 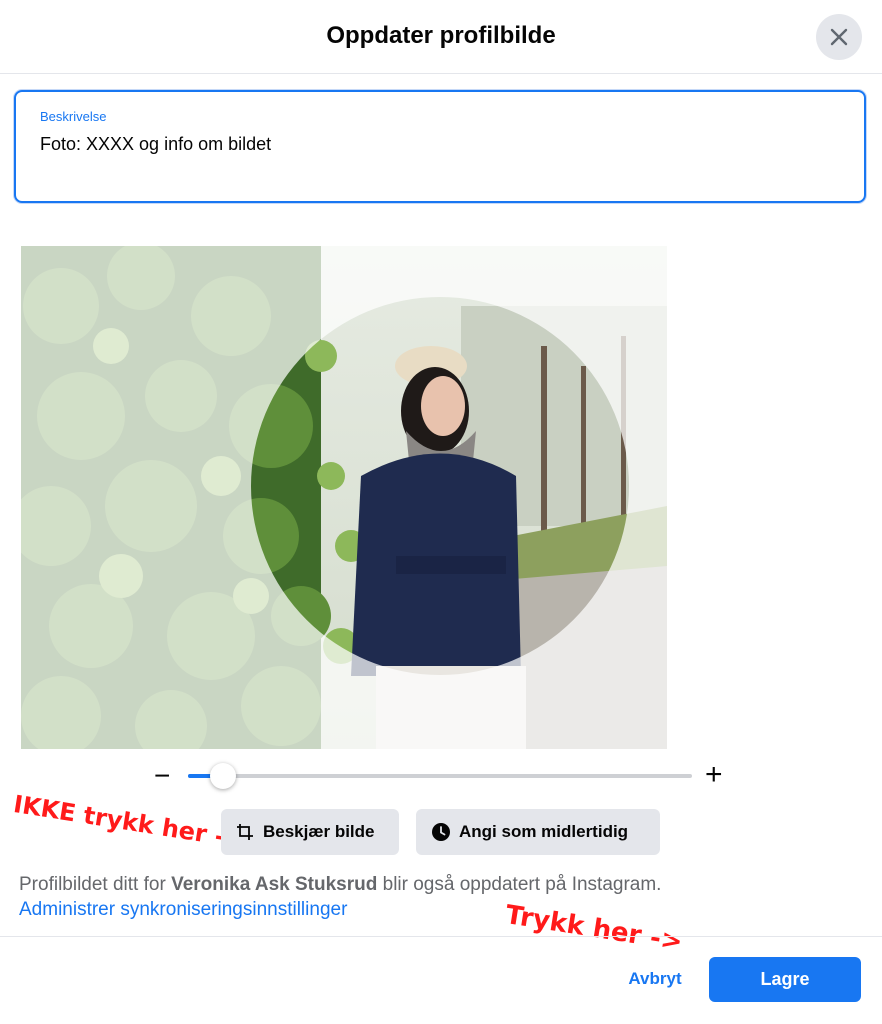 I want to click on set-temporary-button: Angi som midlertidig, so click(x=538, y=832).